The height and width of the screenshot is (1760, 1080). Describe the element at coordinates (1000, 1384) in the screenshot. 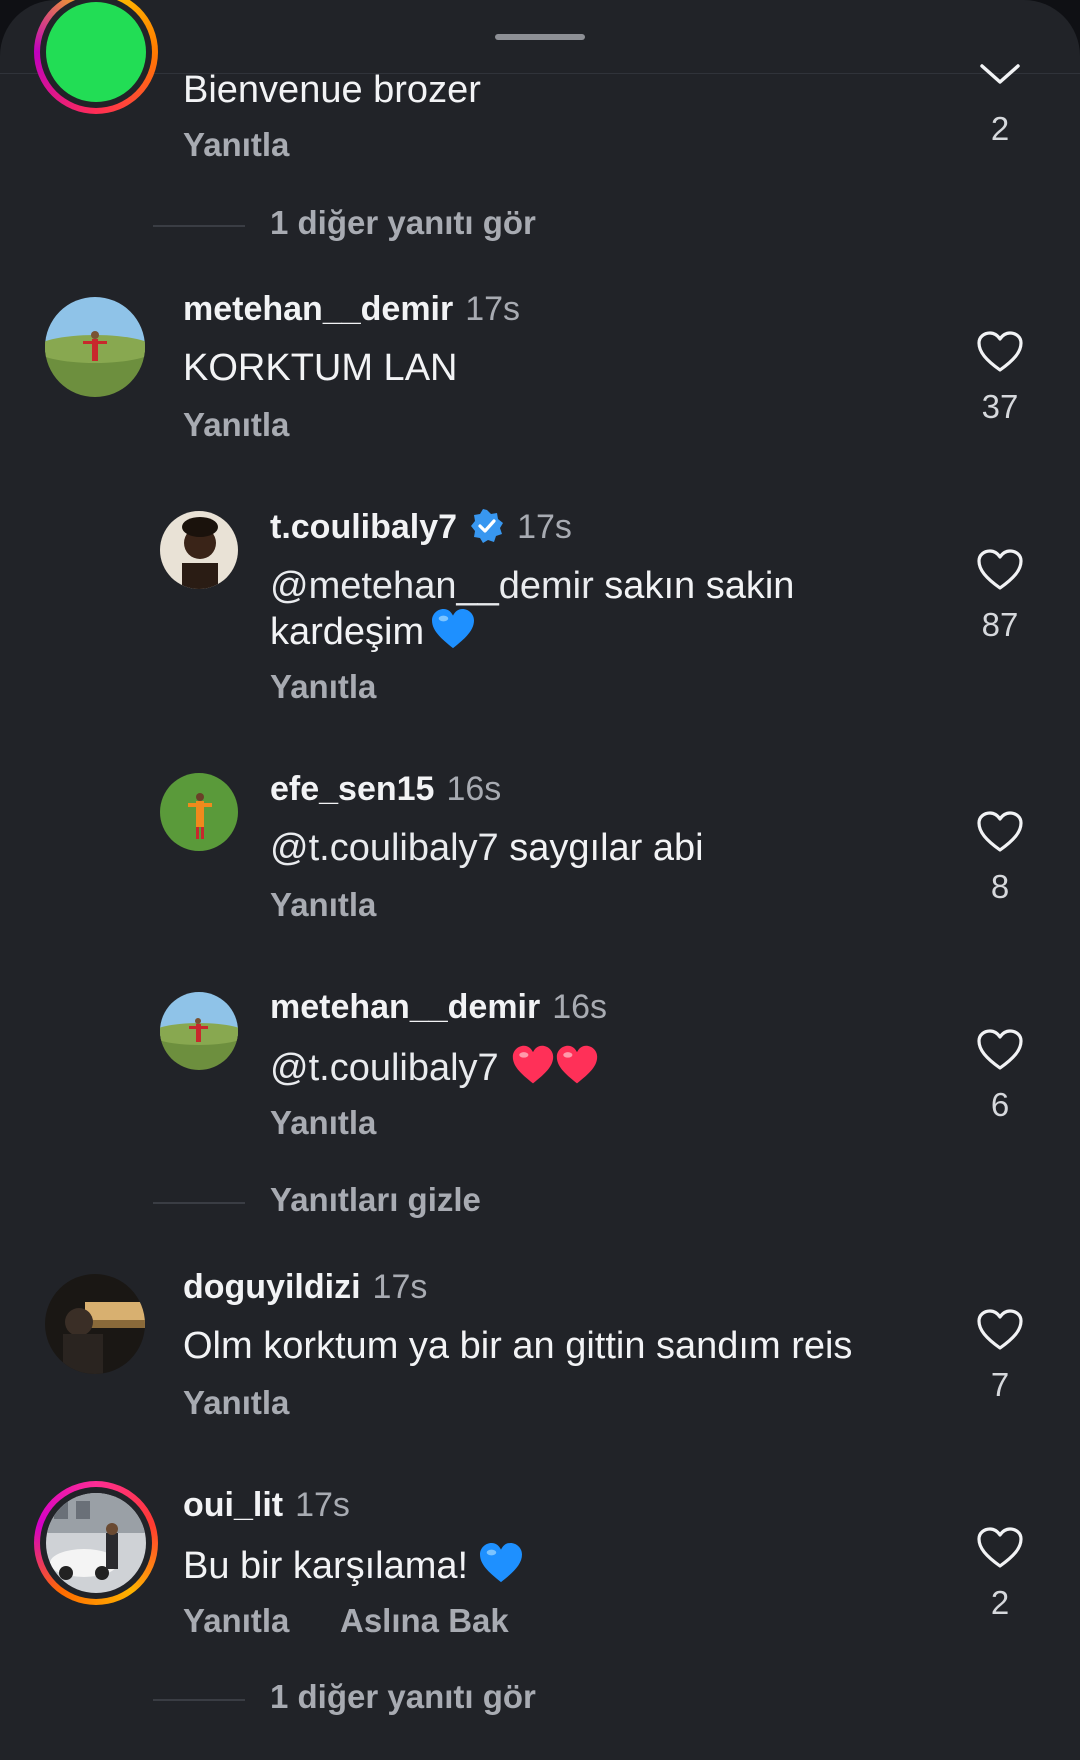

I see `like-count: 7` at that location.